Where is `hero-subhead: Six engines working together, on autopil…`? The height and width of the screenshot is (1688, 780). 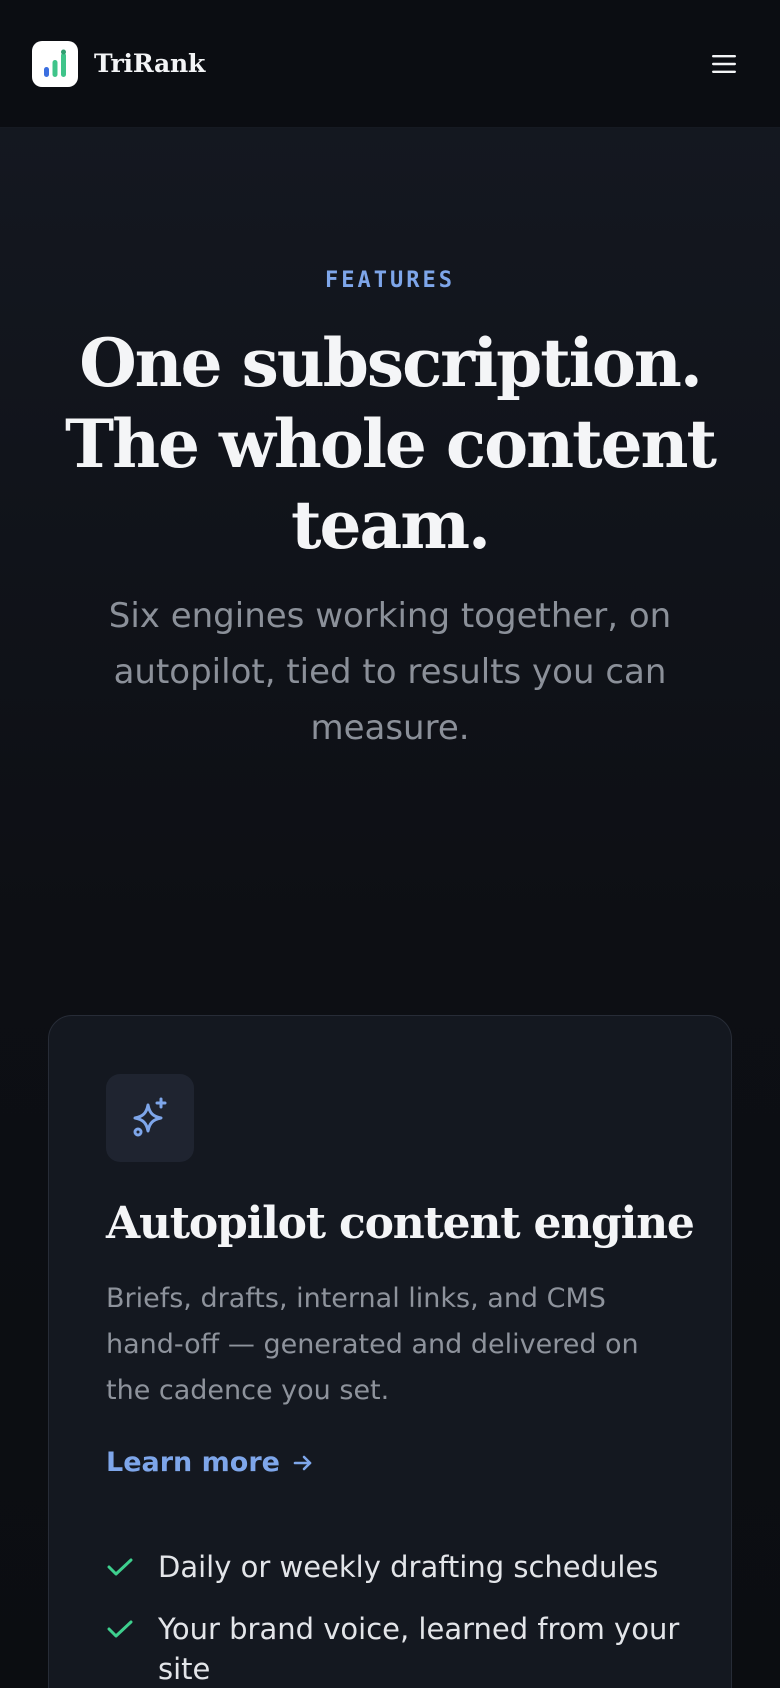 hero-subhead: Six engines working together, on autopil… is located at coordinates (390, 672).